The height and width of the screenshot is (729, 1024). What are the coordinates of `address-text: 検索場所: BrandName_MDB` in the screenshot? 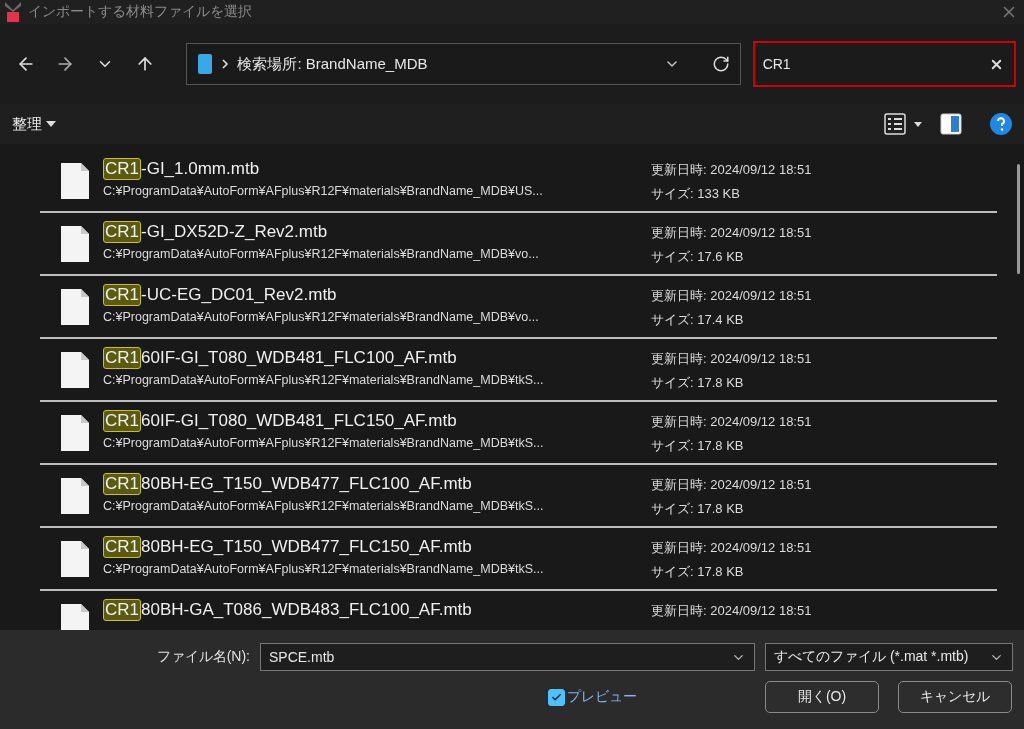 It's located at (333, 64).